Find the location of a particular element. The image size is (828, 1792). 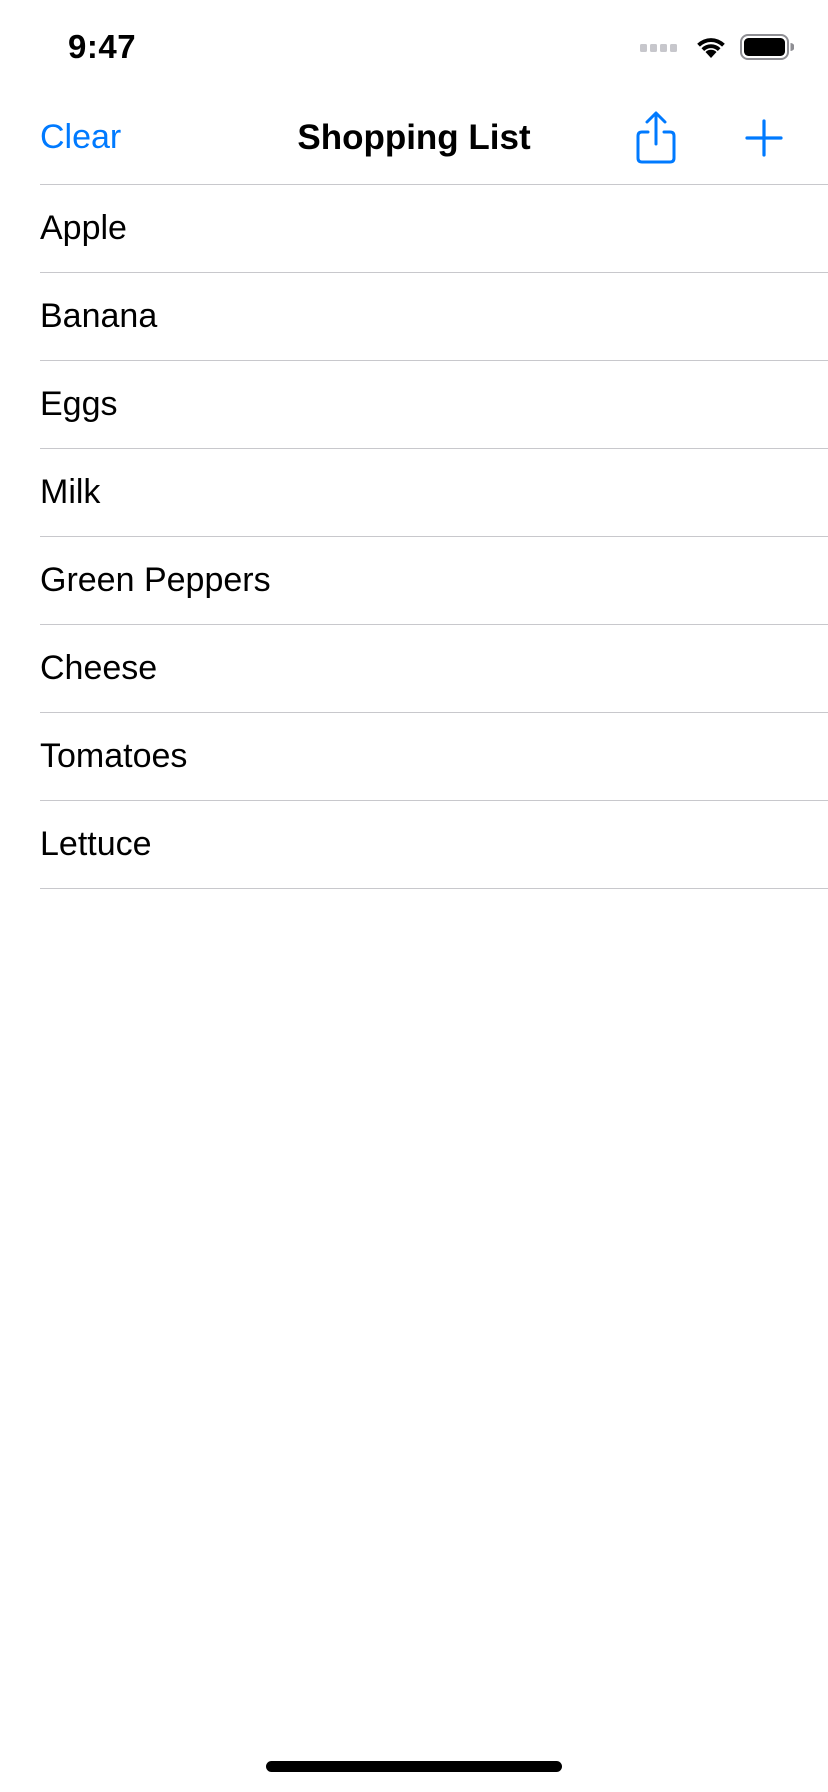

list-item: Banana is located at coordinates (434, 317).